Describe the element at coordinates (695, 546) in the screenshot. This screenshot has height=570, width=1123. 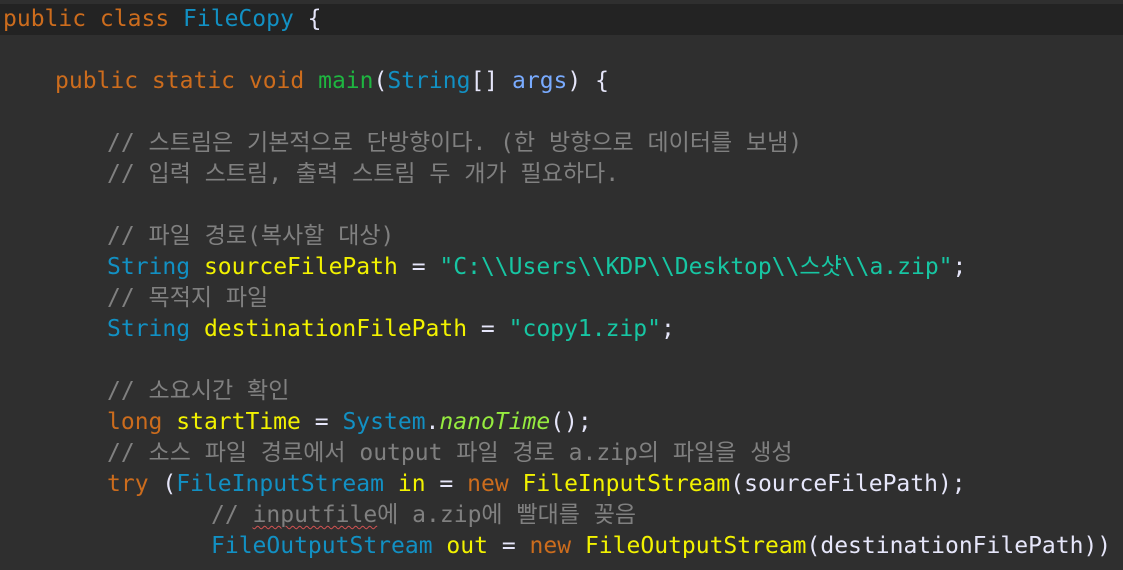
I see `constructor: FileOutputStream` at that location.